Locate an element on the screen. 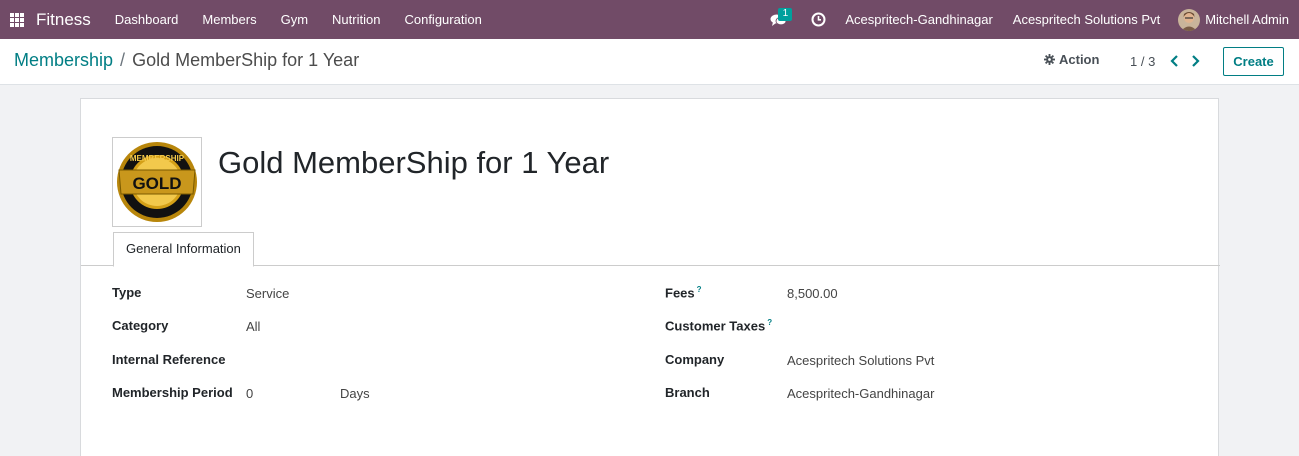 The width and height of the screenshot is (1299, 456). type-label: Type is located at coordinates (127, 292).